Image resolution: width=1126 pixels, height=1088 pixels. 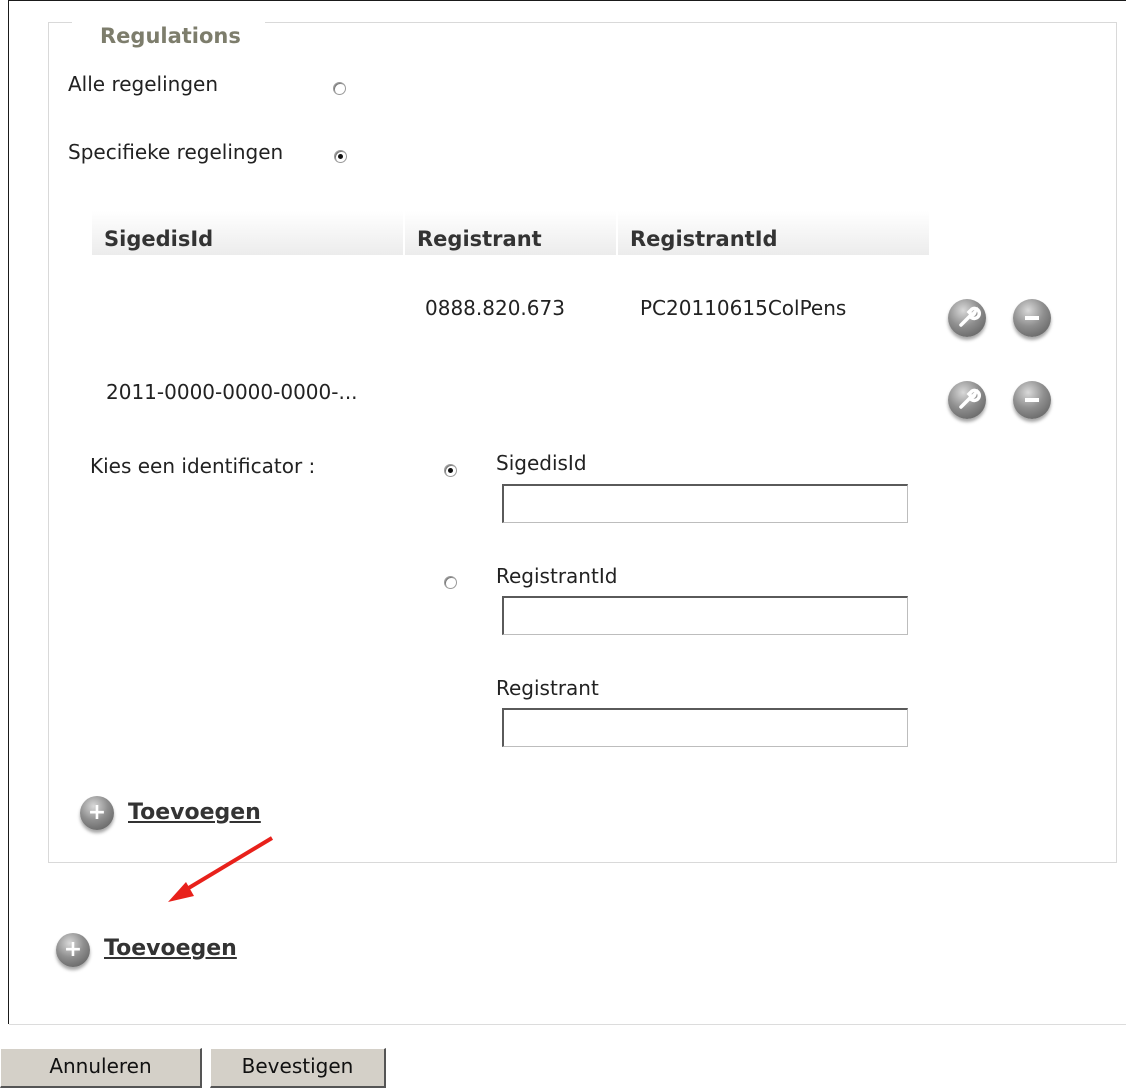 What do you see at coordinates (743, 308) in the screenshot?
I see `row1-registrantid: PC20110615ColPens` at bounding box center [743, 308].